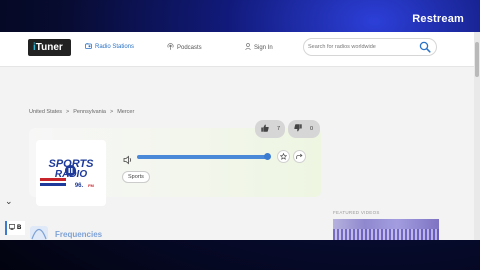 Image resolution: width=480 pixels, height=270 pixels. Describe the element at coordinates (19, 228) in the screenshot. I see `sidebar-item-label: B` at that location.